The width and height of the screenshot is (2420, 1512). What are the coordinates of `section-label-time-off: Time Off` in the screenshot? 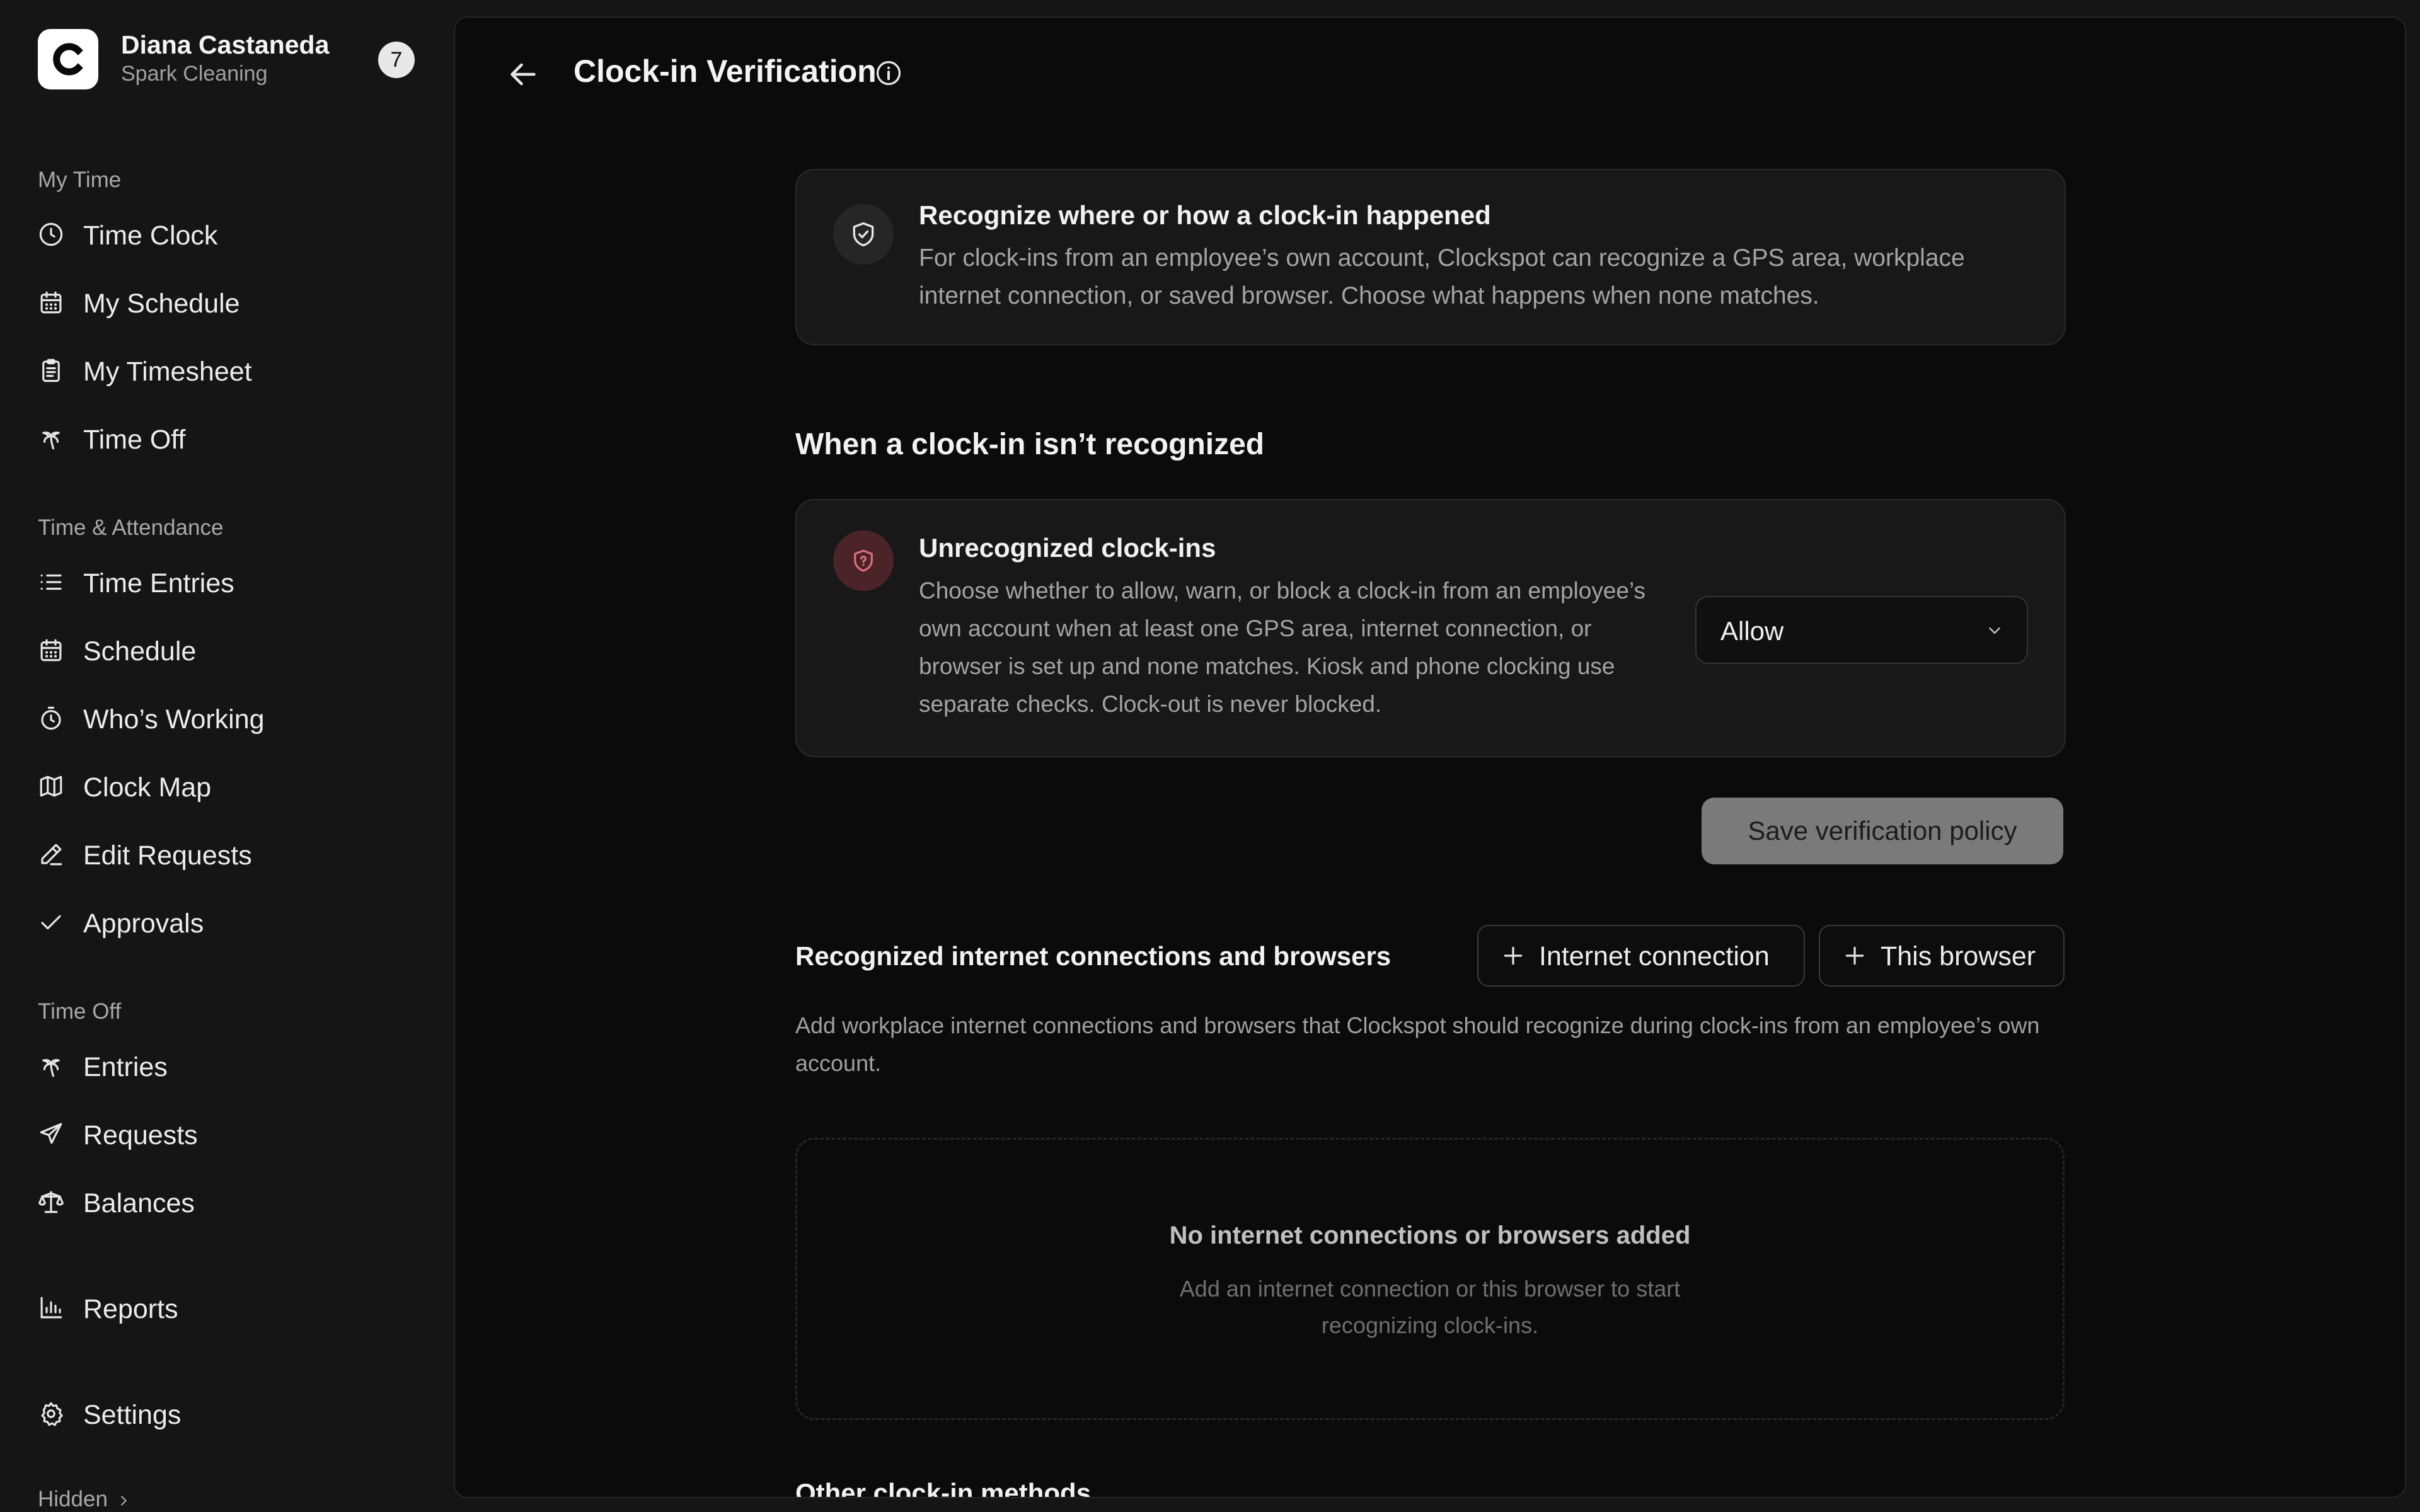 It's located at (80, 1011).